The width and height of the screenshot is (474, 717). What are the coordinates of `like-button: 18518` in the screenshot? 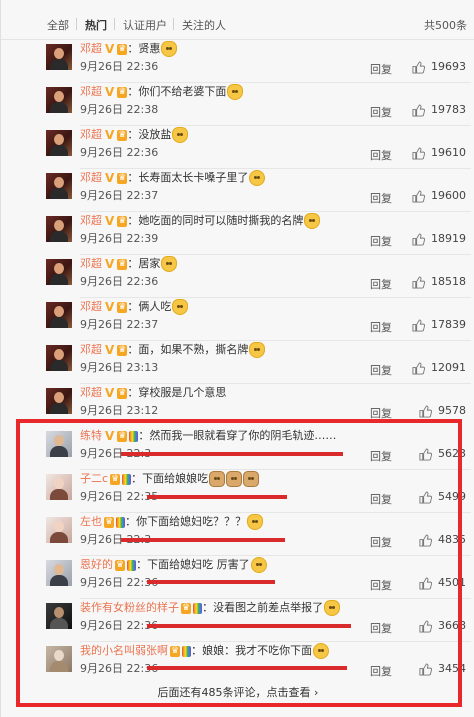 It's located at (439, 282).